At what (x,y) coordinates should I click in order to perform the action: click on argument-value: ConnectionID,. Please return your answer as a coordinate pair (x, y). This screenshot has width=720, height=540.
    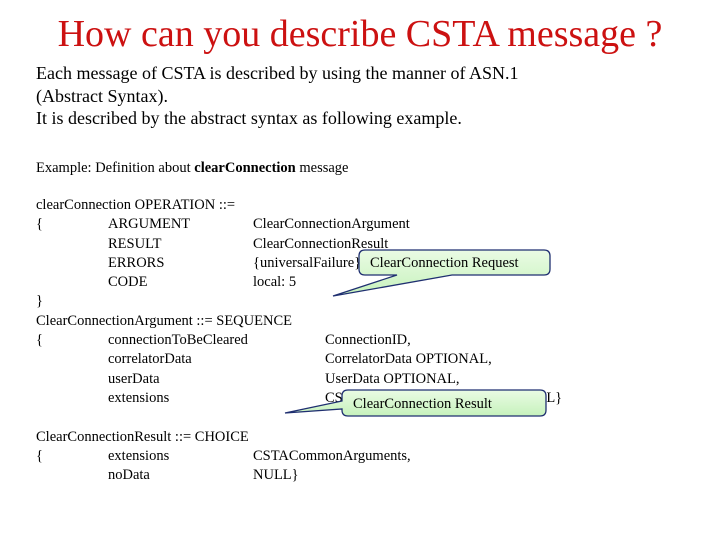
    Looking at the image, I should click on (368, 340).